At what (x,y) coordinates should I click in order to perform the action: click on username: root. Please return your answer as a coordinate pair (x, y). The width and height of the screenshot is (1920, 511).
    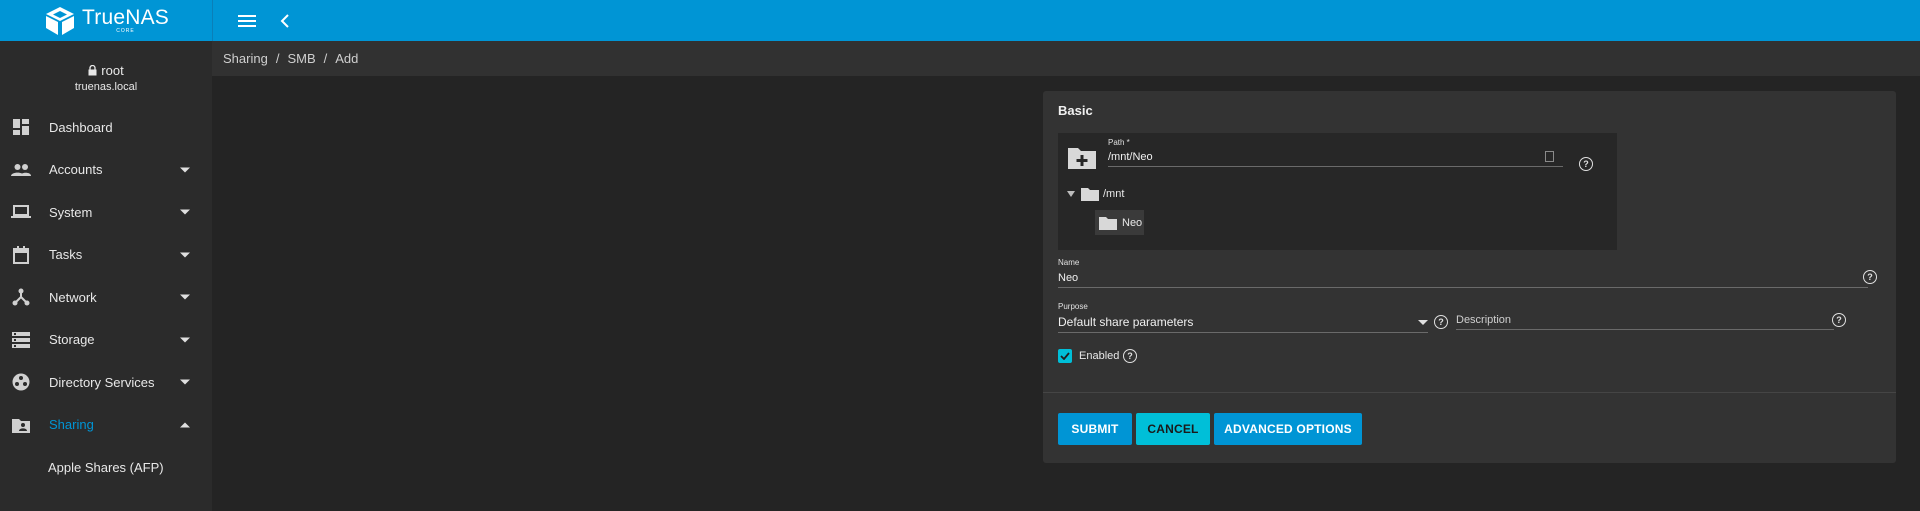
    Looking at the image, I should click on (112, 70).